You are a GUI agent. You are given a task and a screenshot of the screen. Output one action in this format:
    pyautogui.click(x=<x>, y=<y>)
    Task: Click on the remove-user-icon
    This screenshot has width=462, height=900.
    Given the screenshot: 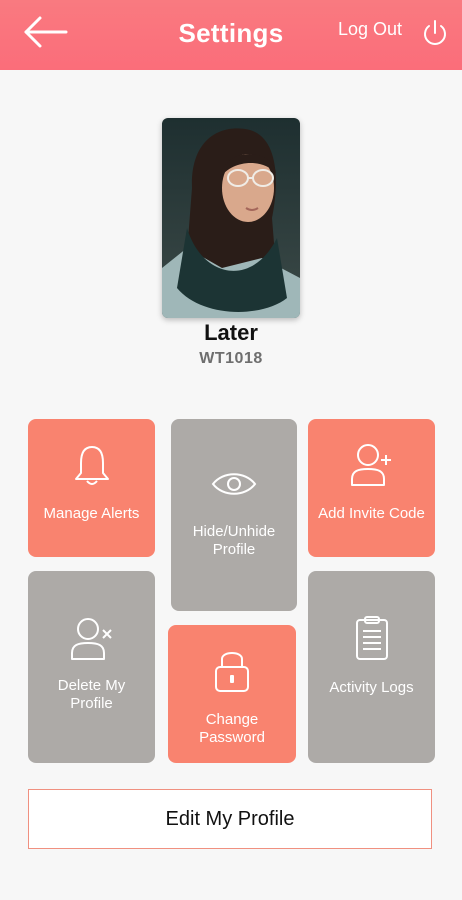 What is the action you would take?
    pyautogui.click(x=91, y=639)
    